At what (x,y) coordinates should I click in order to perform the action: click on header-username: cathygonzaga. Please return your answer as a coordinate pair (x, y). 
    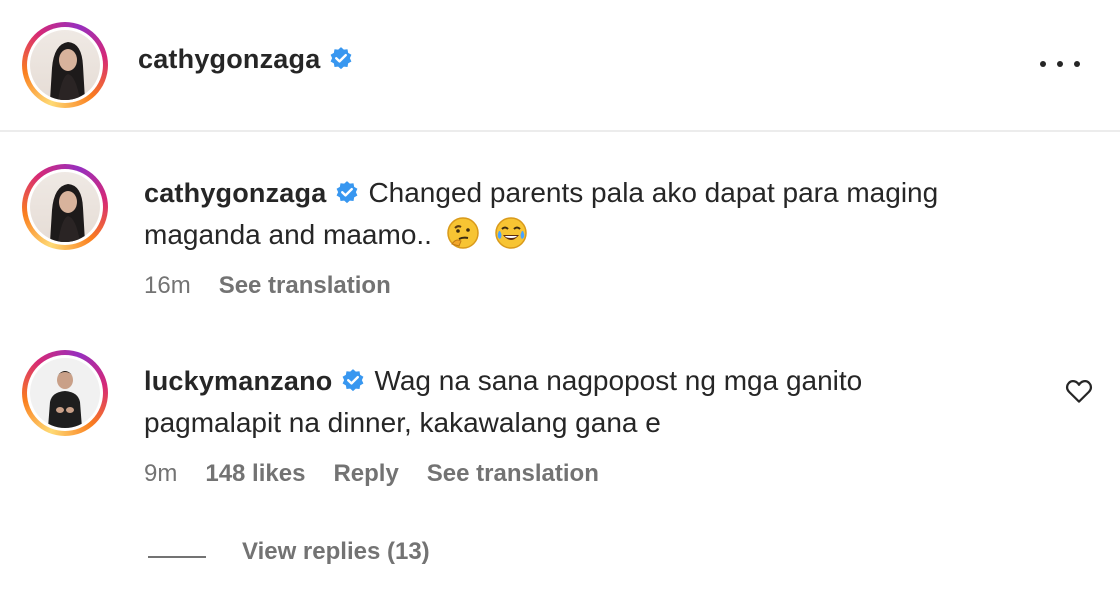
    Looking at the image, I should click on (229, 59).